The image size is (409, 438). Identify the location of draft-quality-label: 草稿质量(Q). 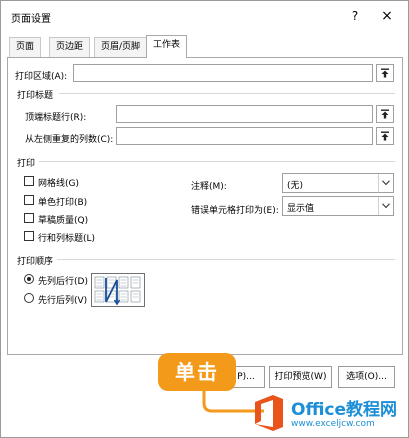
(63, 221).